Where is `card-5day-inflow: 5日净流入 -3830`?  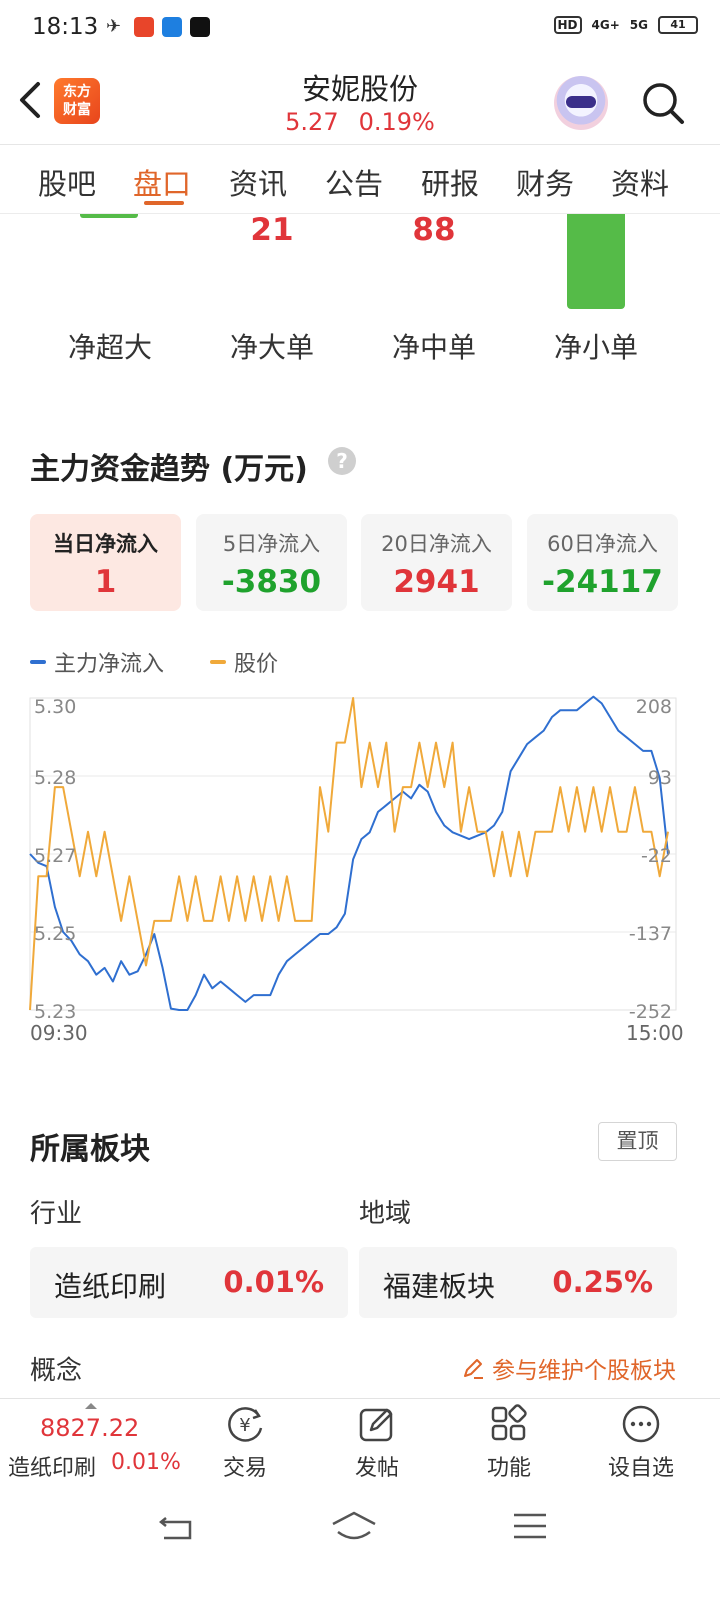
card-5day-inflow: 5日净流入 -3830 is located at coordinates (271, 562).